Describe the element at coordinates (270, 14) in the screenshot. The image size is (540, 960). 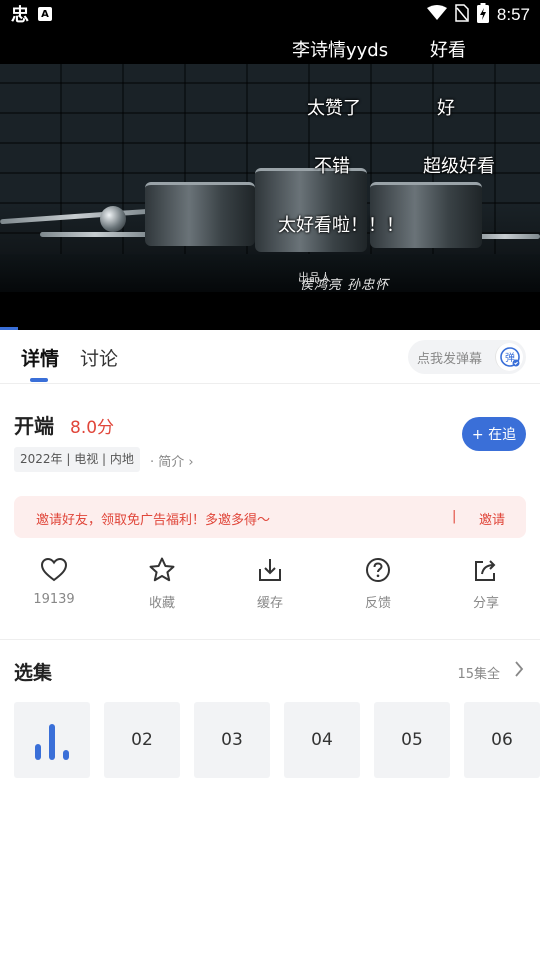
I see `status-bar: 忠 A 8:57` at that location.